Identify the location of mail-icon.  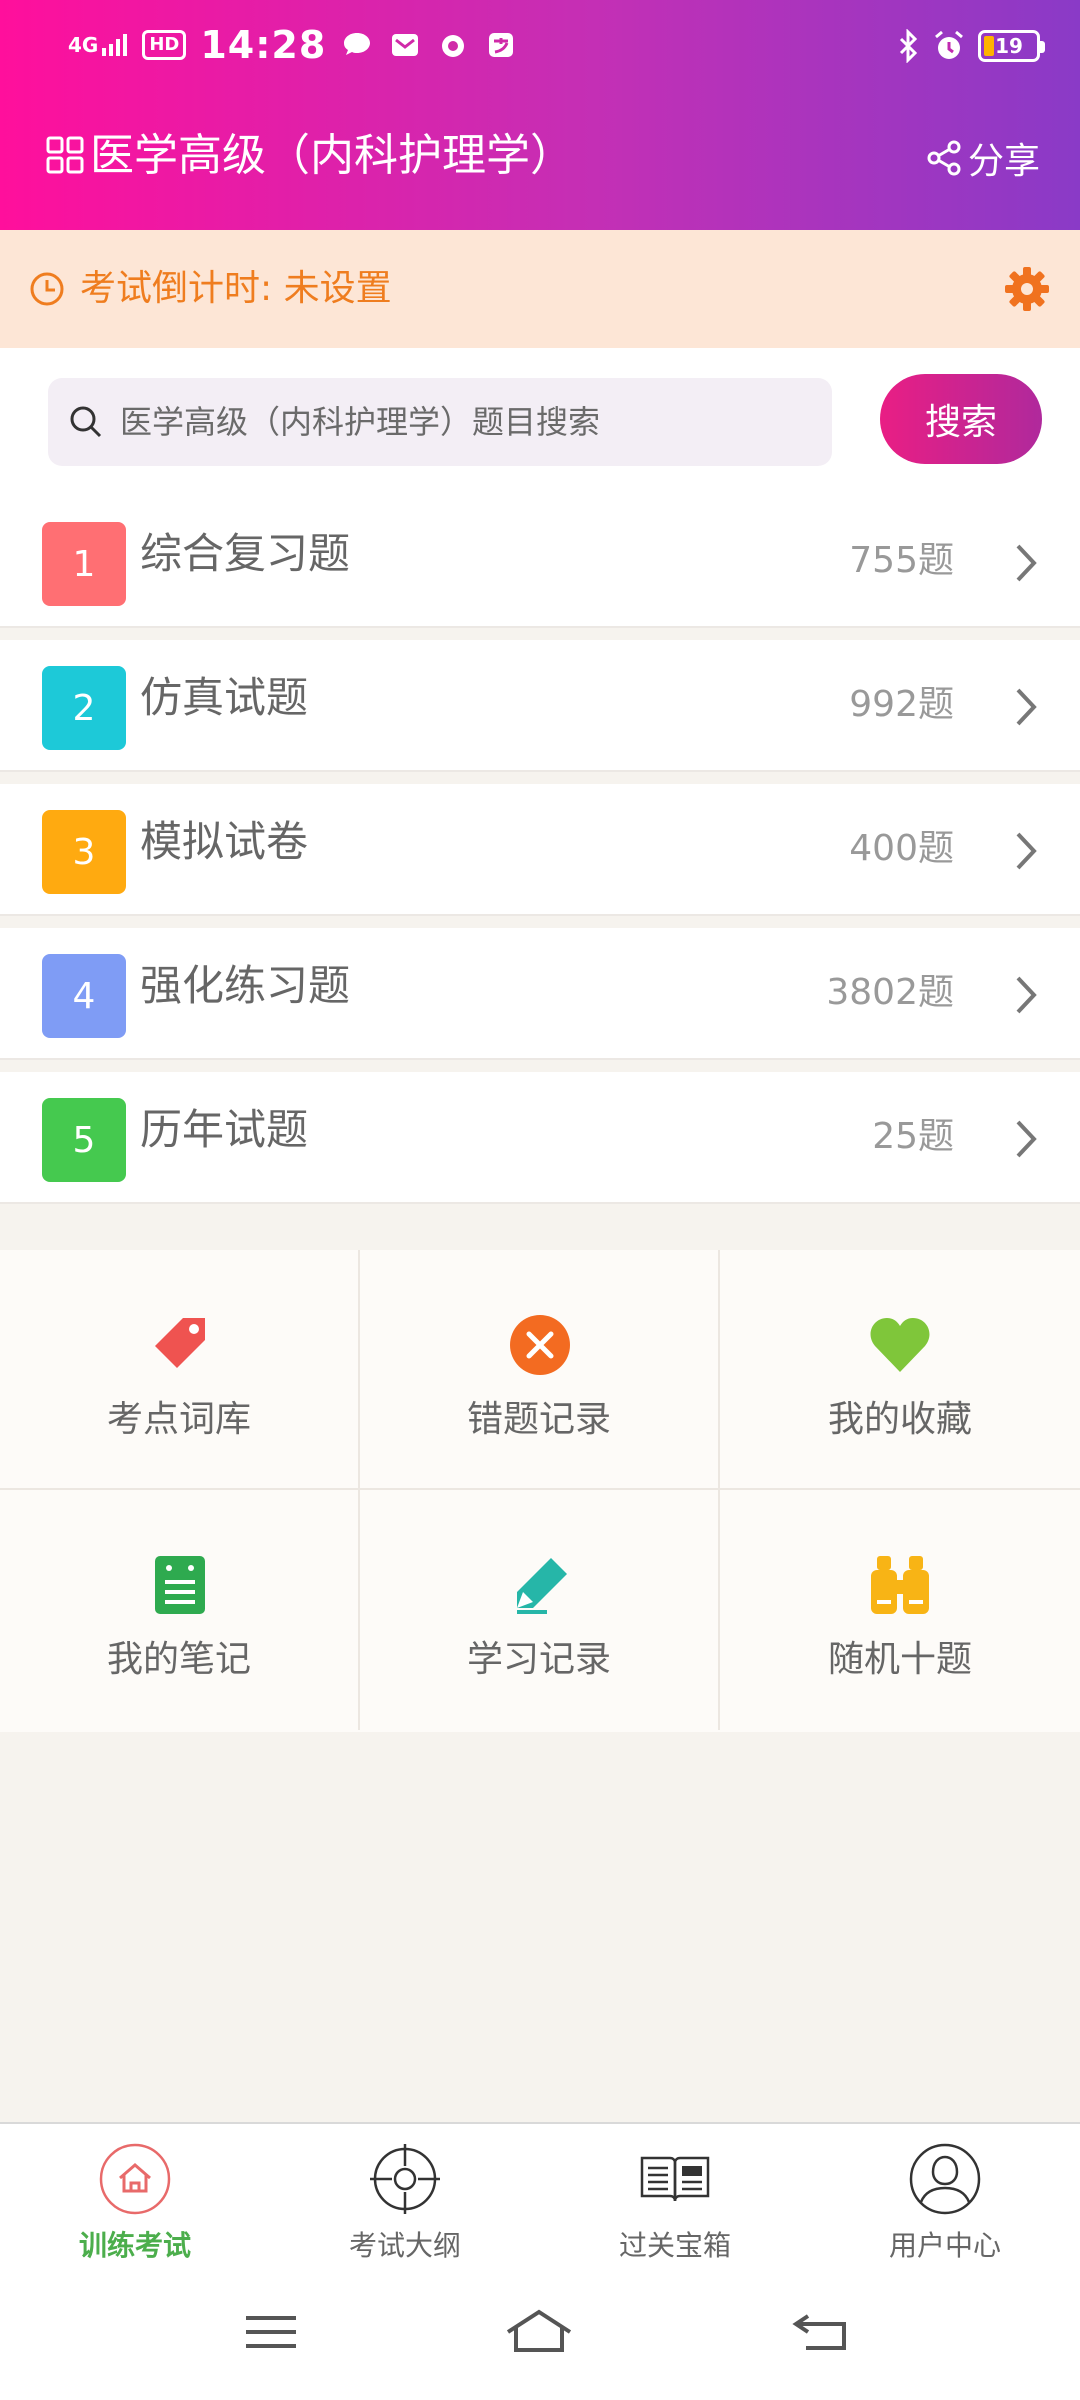
(405, 45).